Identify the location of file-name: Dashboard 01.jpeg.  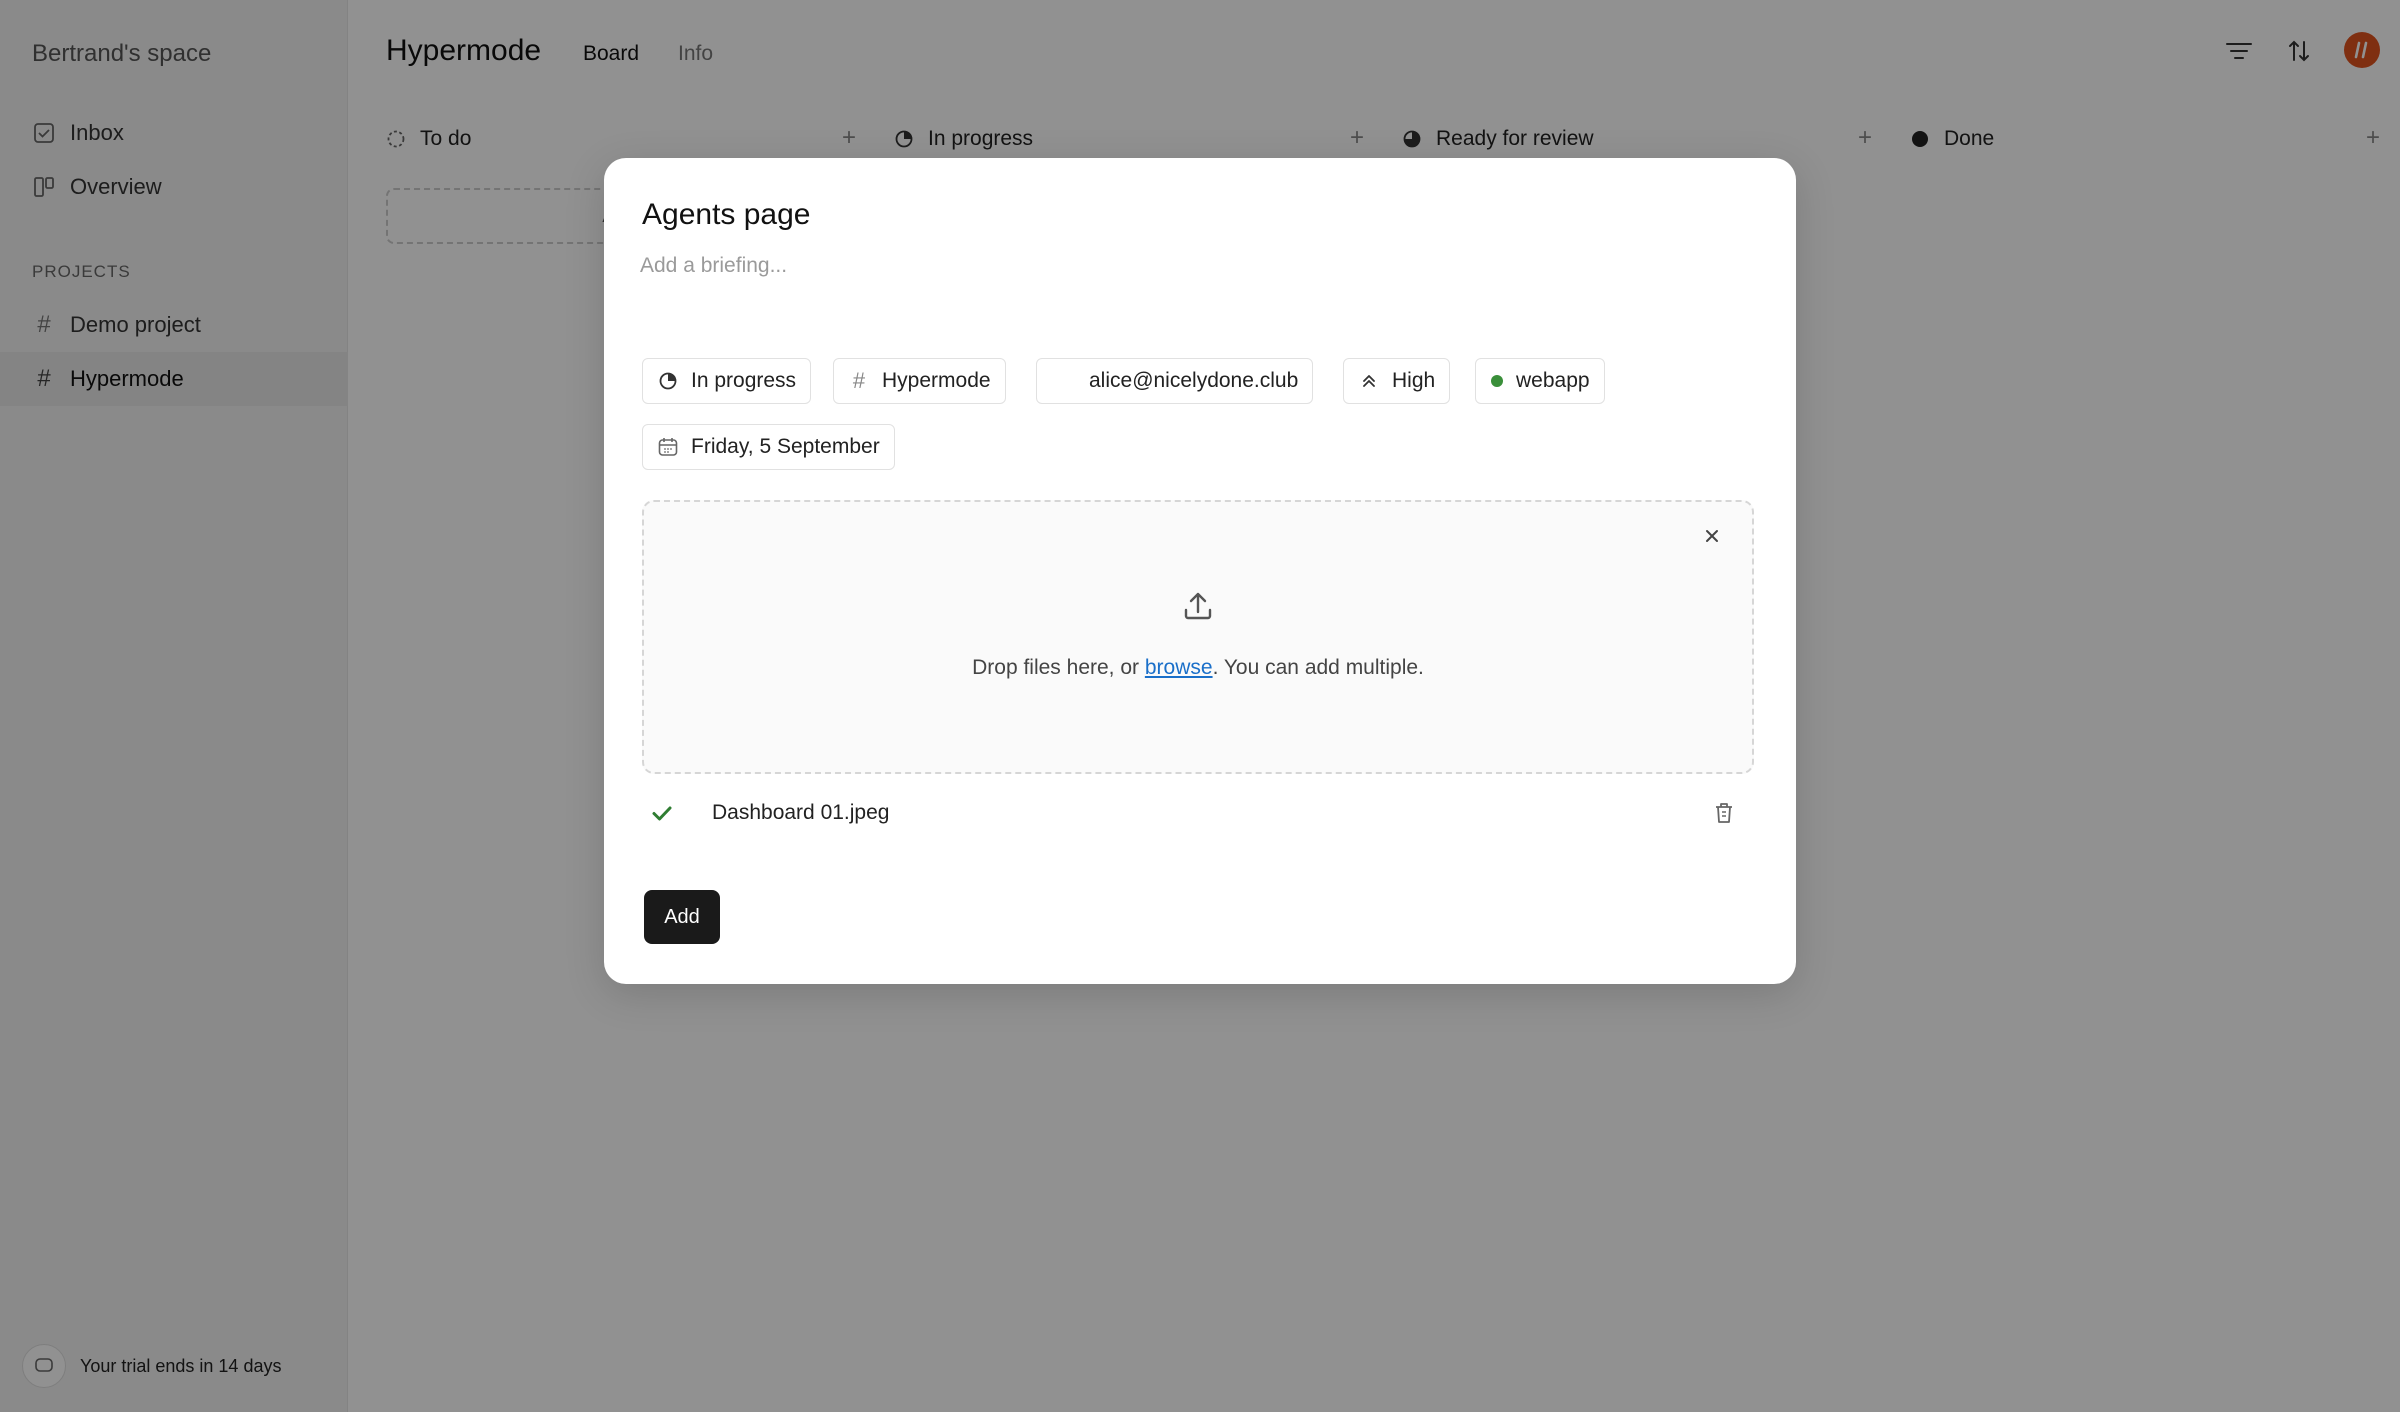
(801, 812).